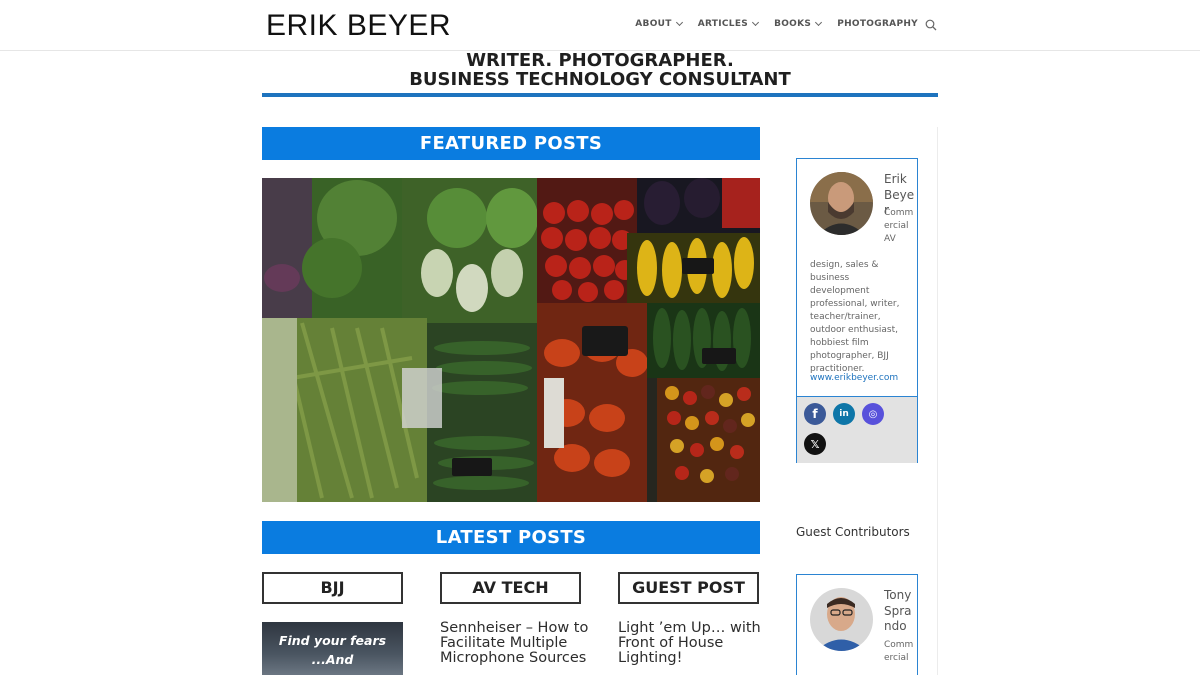  What do you see at coordinates (510, 588) in the screenshot?
I see `category-av-tech: AV TECH` at bounding box center [510, 588].